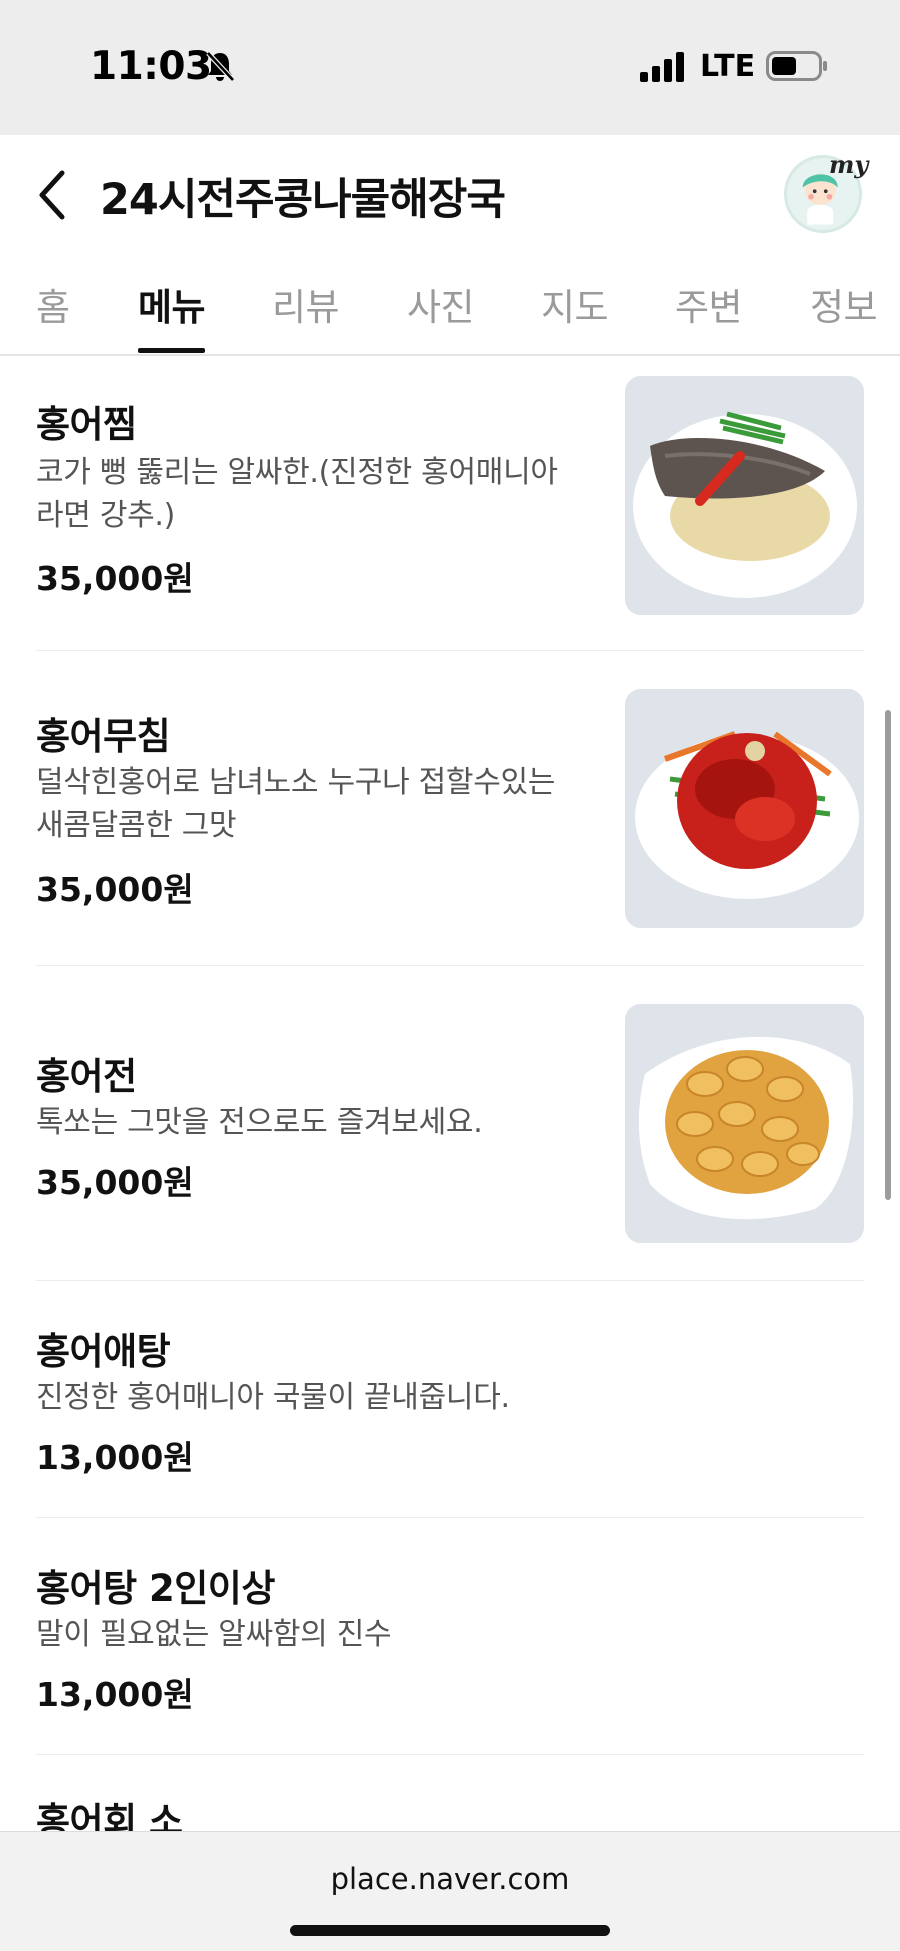  I want to click on tab-bar: 홈 메뉴 리뷰 사진 지도 주변 정보, so click(450, 304).